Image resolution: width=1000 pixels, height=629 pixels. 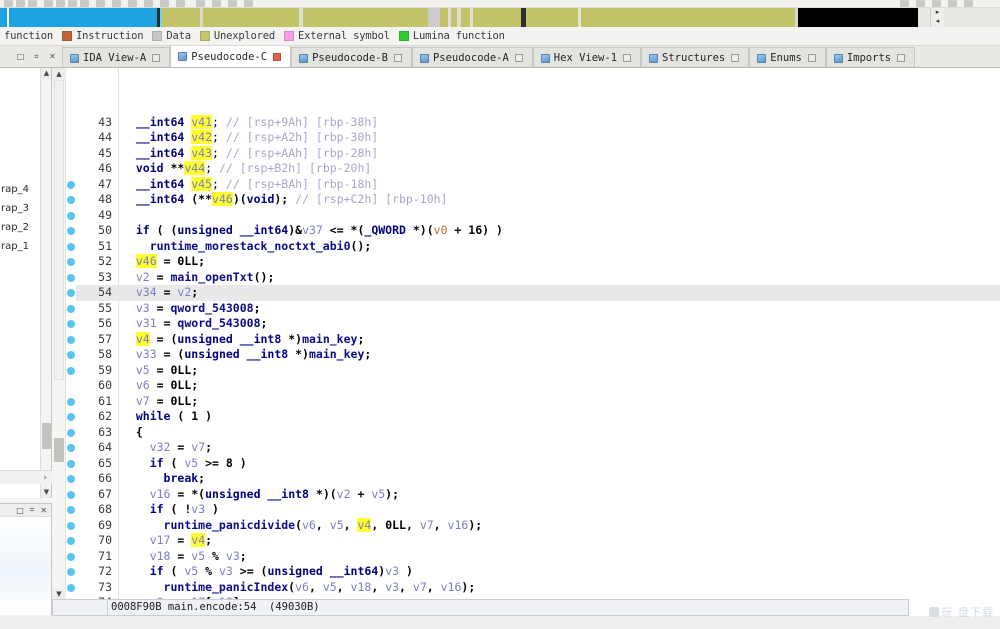 What do you see at coordinates (538, 355) in the screenshot?
I see `code-line: 58 v33 = (unsigned __int8 *)main_key;` at bounding box center [538, 355].